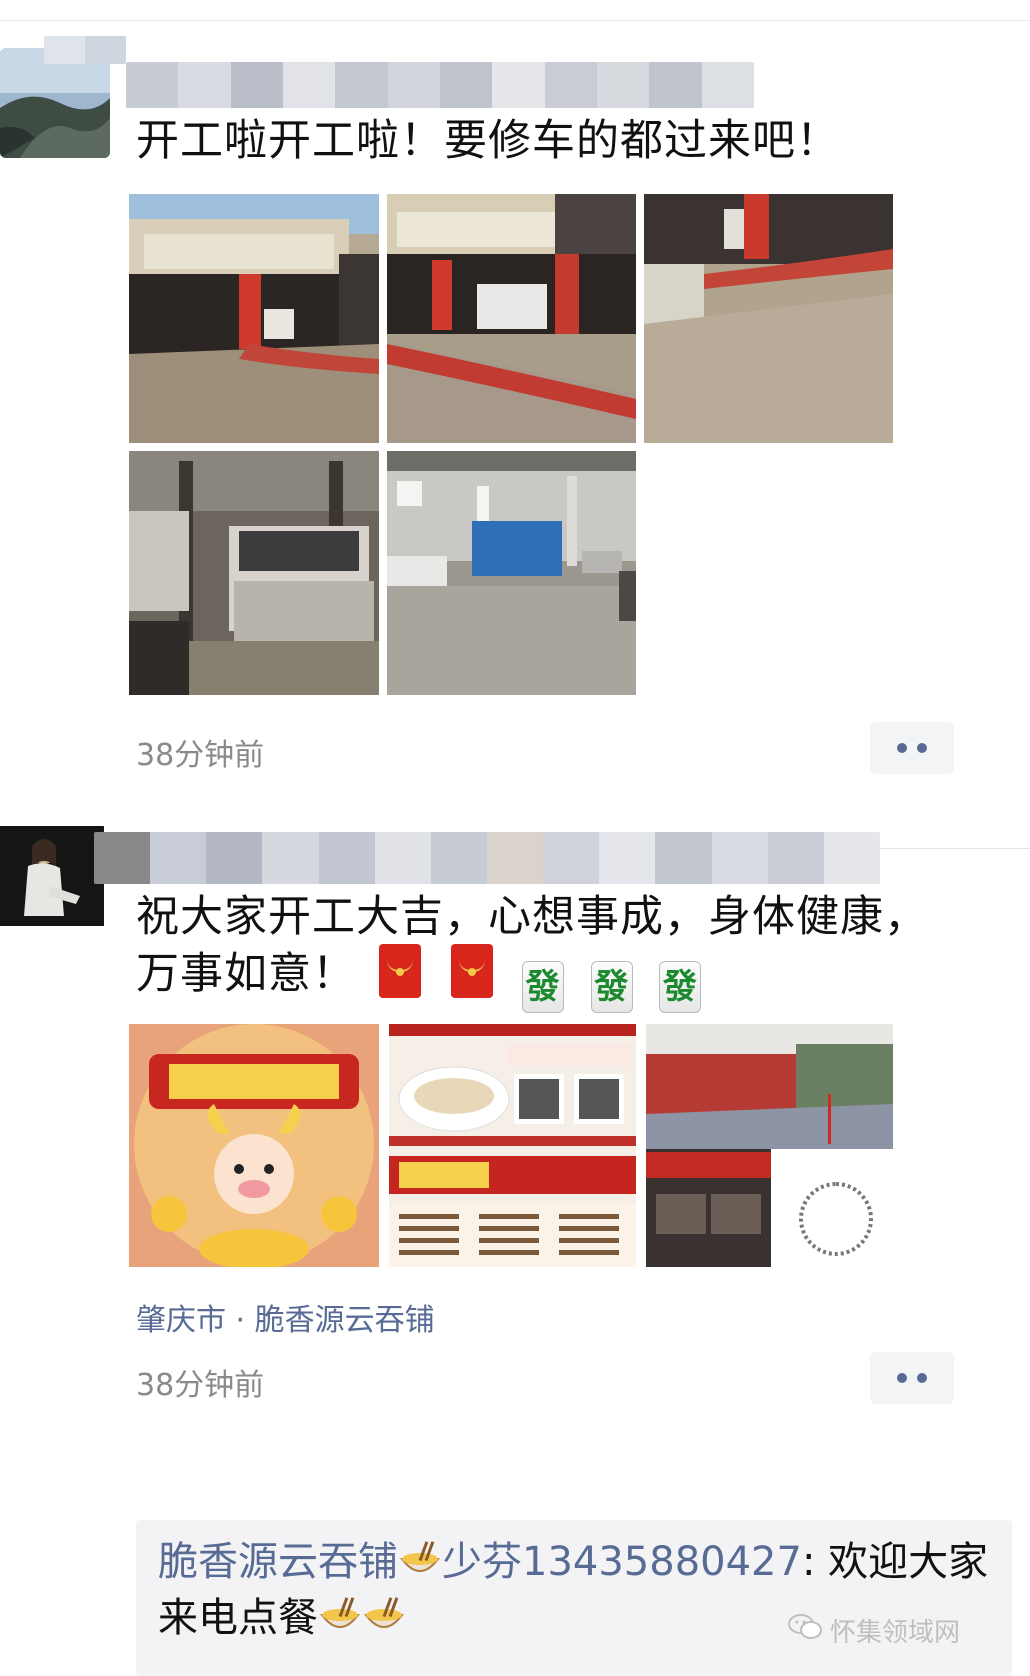 The height and width of the screenshot is (1676, 1030). Describe the element at coordinates (512, 1145) in the screenshot. I see `post-photo-menu` at that location.